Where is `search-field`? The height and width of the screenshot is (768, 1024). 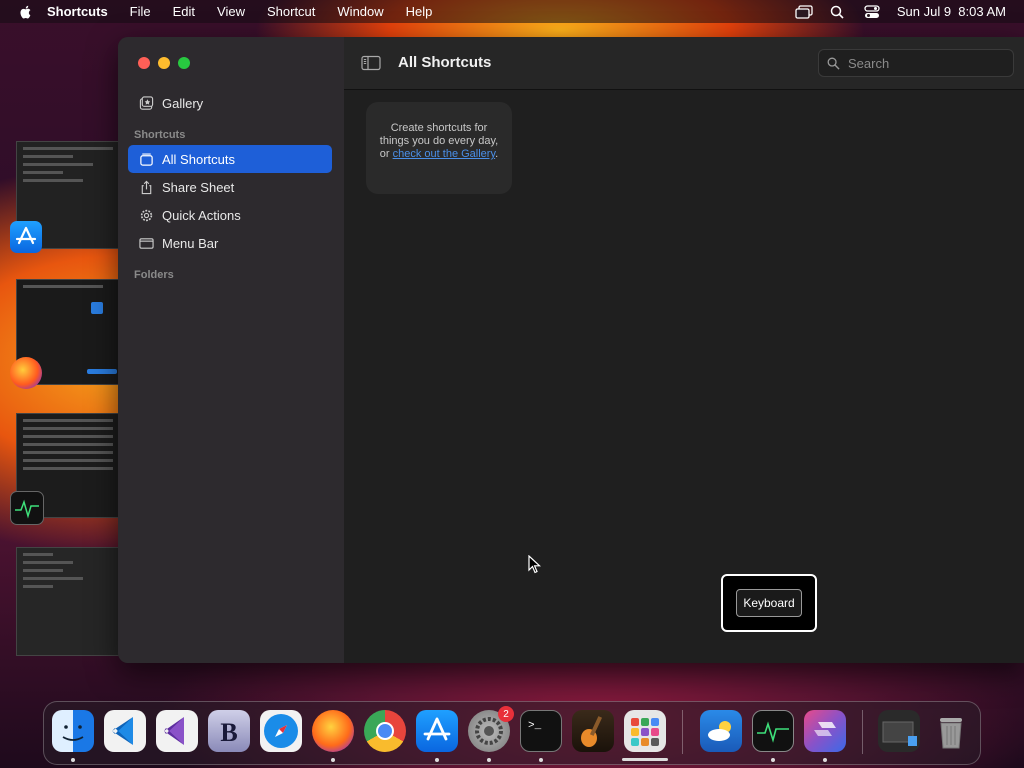
search-field is located at coordinates (916, 63).